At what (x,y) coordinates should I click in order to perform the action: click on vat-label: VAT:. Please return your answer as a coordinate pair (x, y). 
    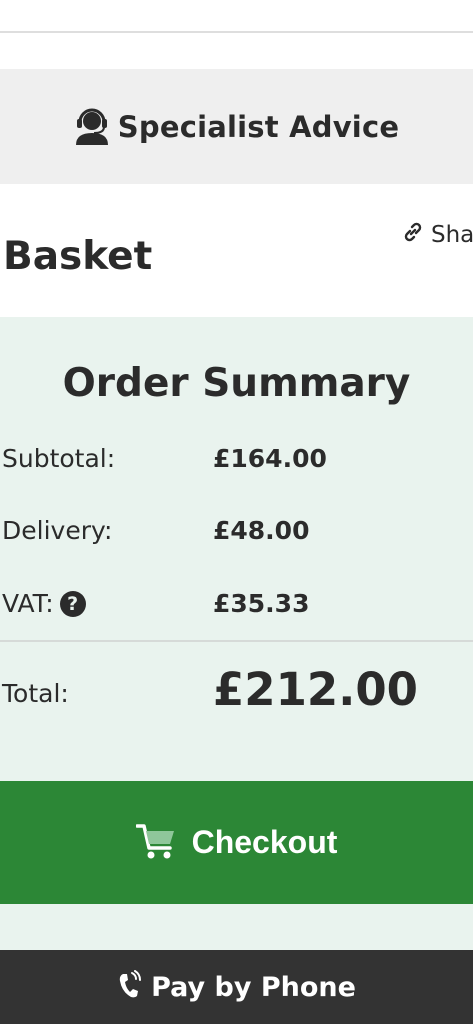
    Looking at the image, I should click on (28, 603).